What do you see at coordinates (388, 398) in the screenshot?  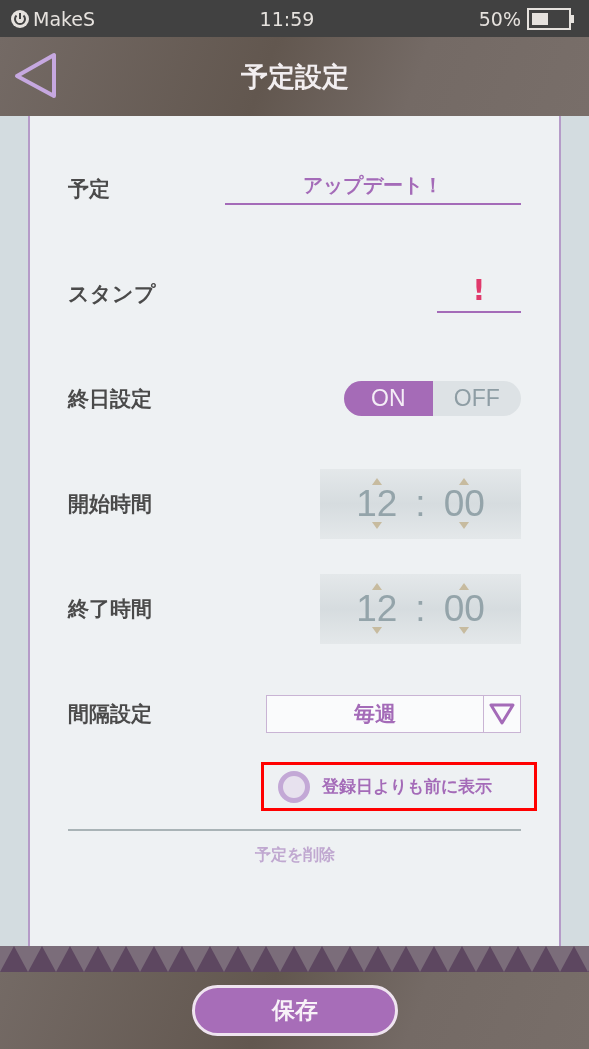 I see `on-option: ON` at bounding box center [388, 398].